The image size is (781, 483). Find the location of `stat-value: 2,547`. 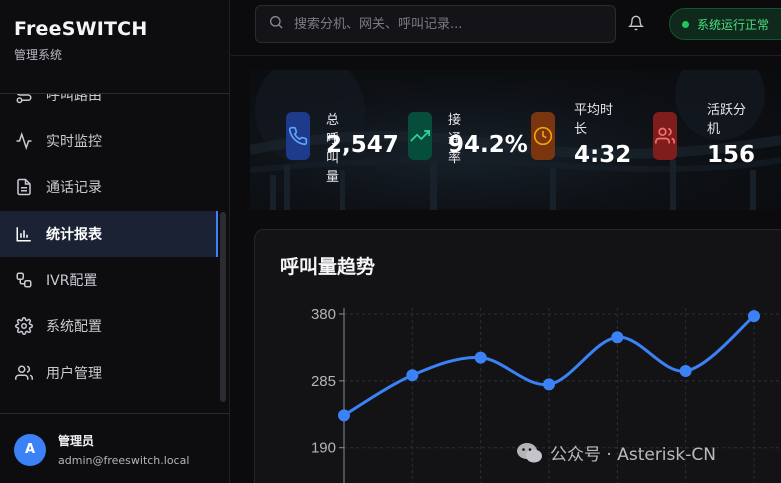

stat-value: 2,547 is located at coordinates (362, 145).